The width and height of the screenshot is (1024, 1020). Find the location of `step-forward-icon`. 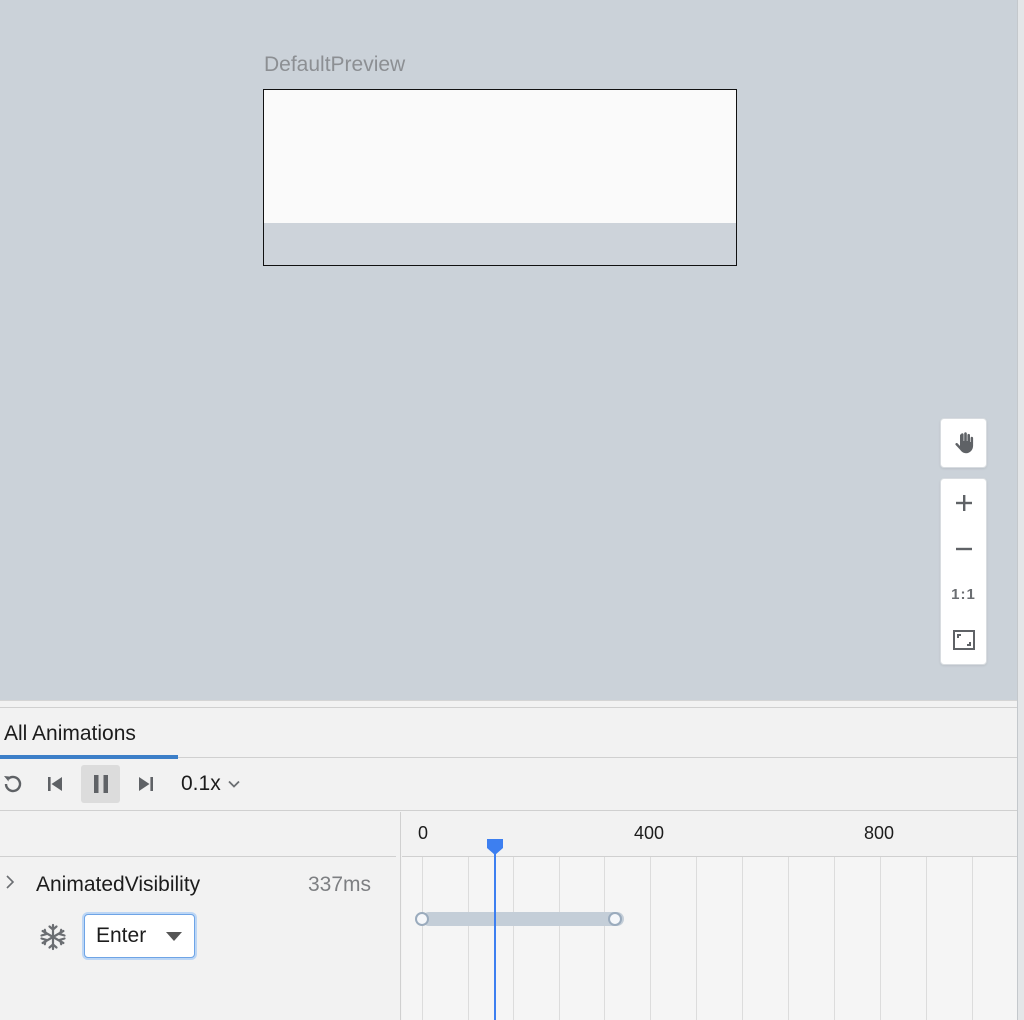

step-forward-icon is located at coordinates (146, 784).